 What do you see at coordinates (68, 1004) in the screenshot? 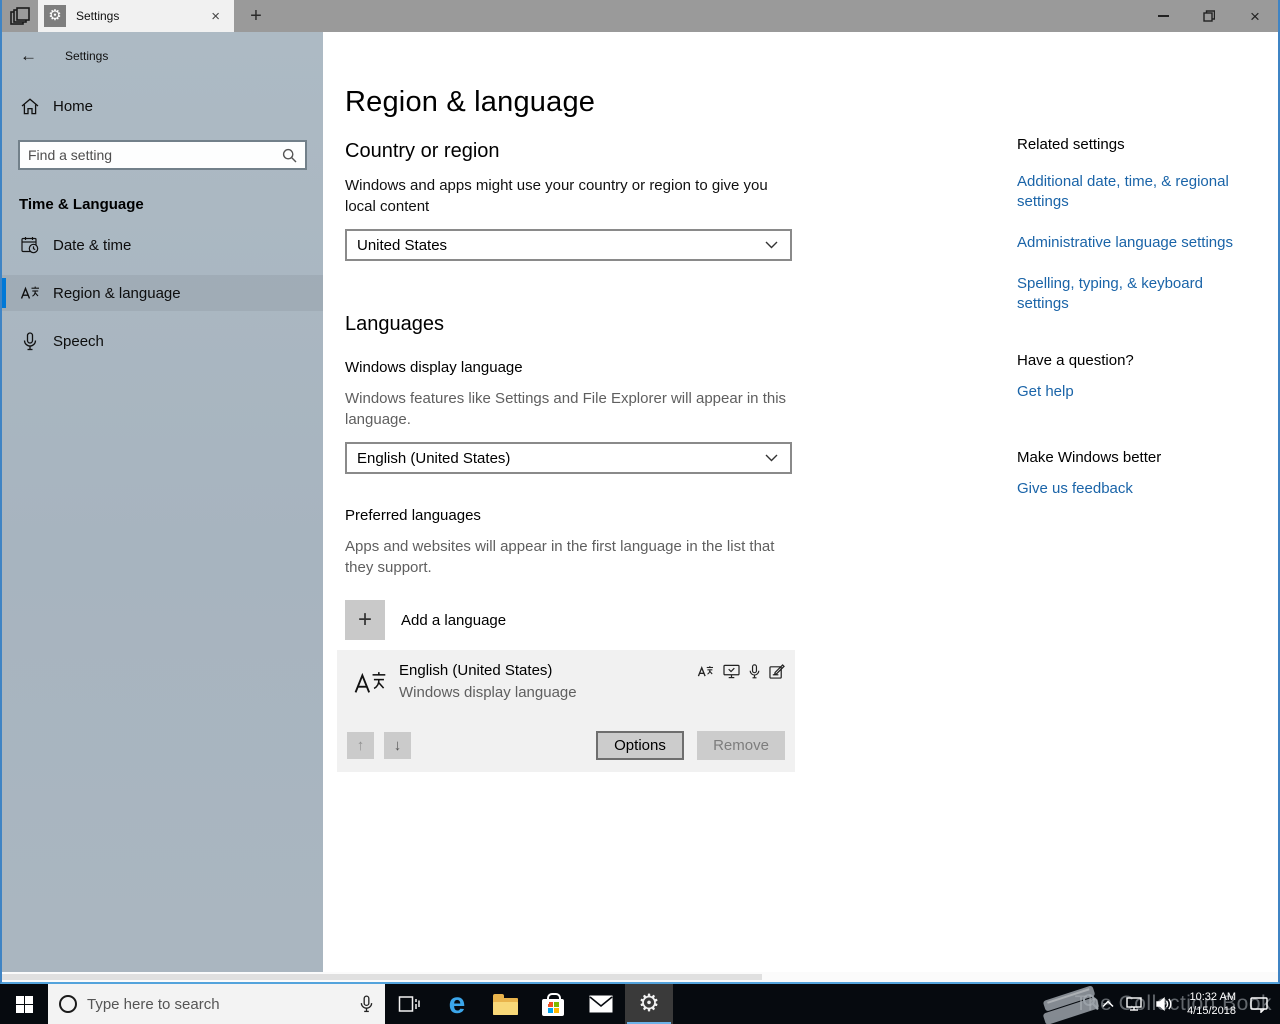
I see `cortana-icon` at bounding box center [68, 1004].